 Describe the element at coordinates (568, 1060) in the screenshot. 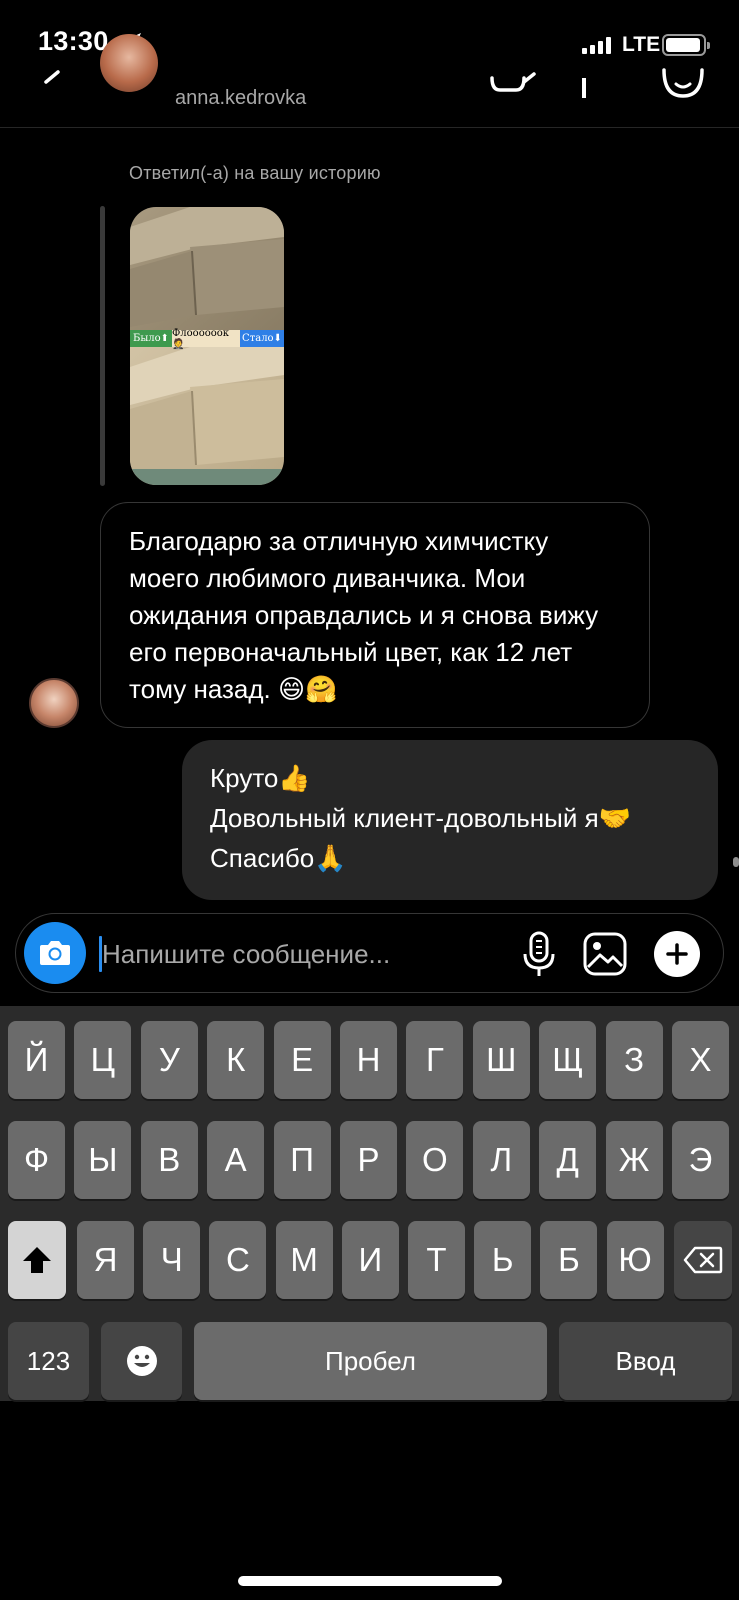

I see `key-щ: Щ` at that location.